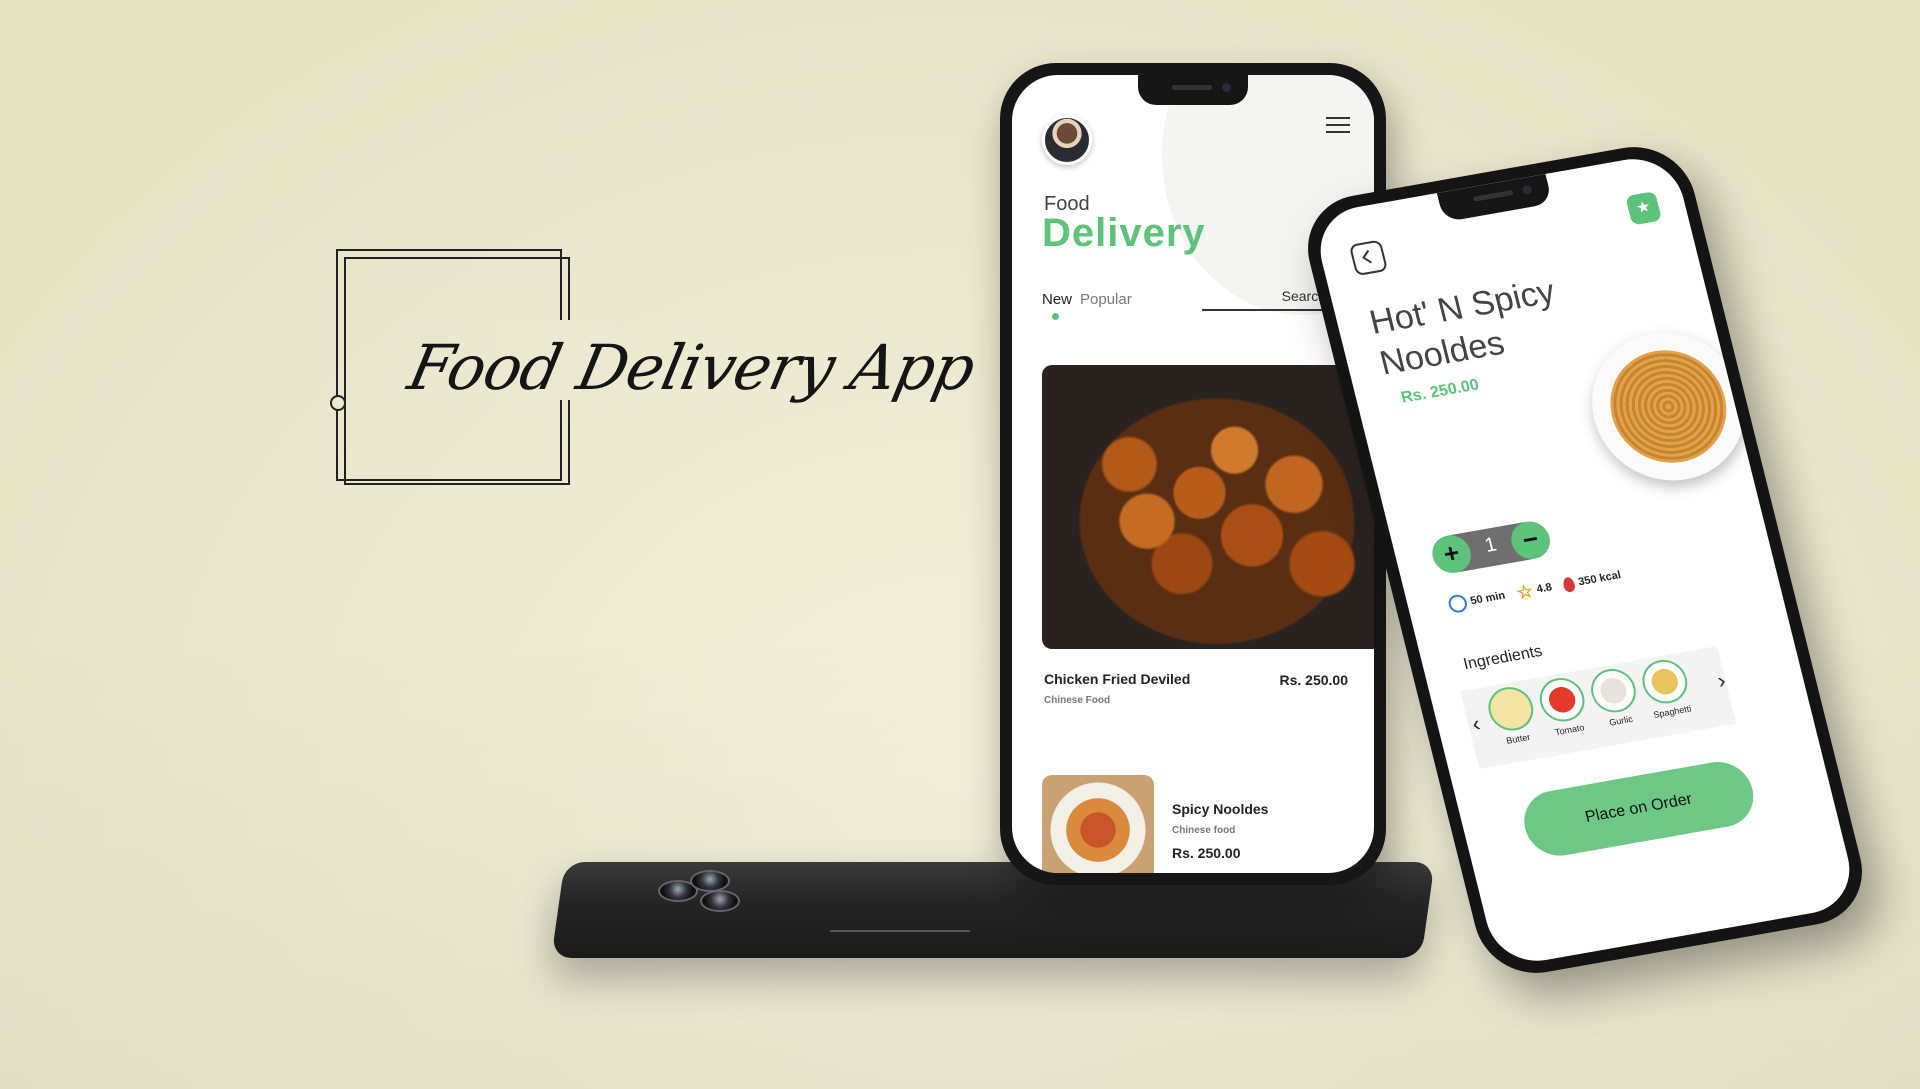 The width and height of the screenshot is (1920, 1089). What do you see at coordinates (1530, 540) in the screenshot?
I see `decrease-button: −` at bounding box center [1530, 540].